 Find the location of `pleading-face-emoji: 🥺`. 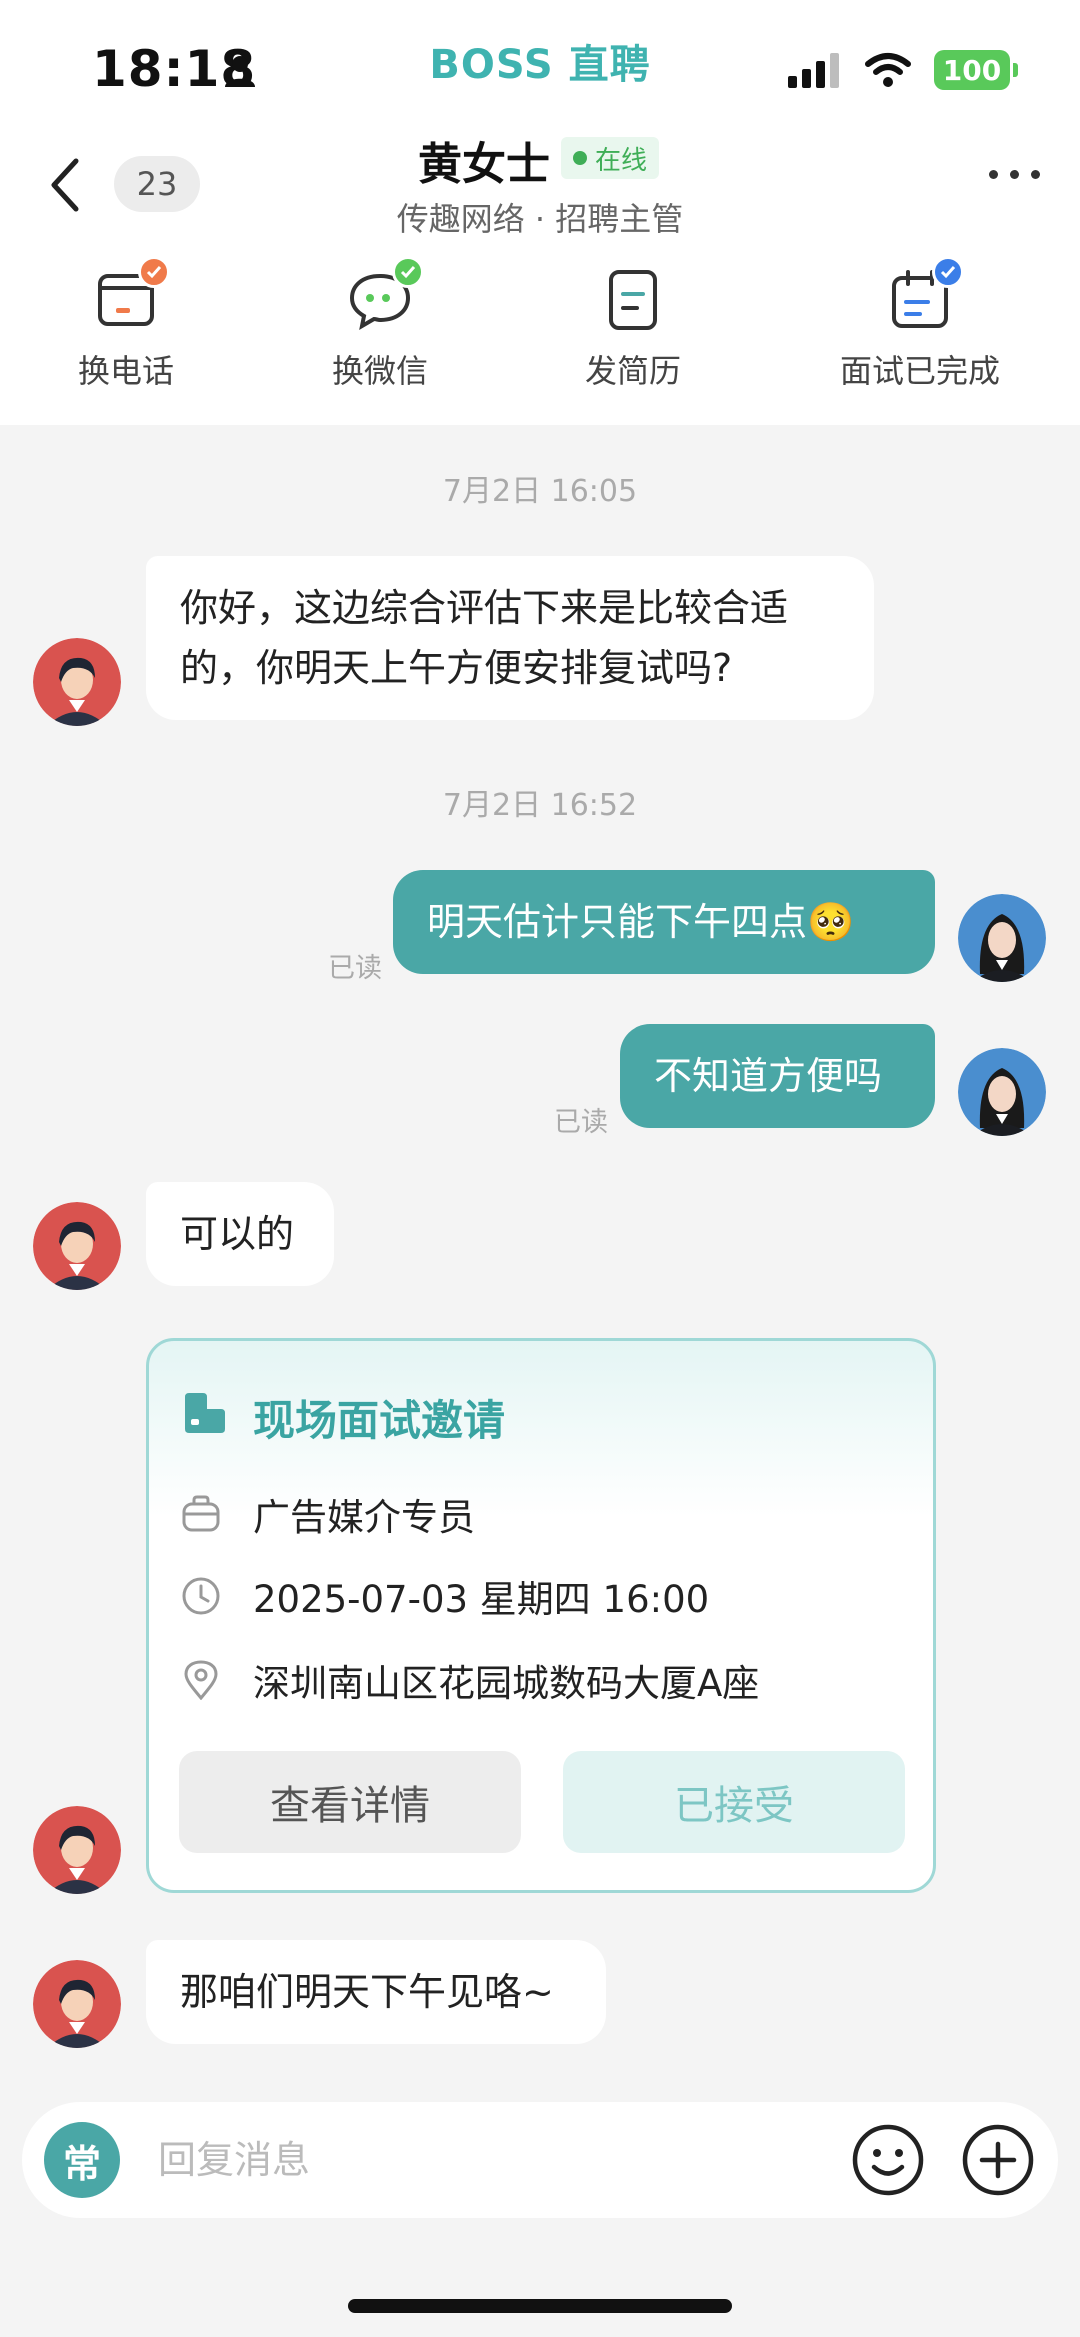

pleading-face-emoji: 🥺 is located at coordinates (831, 922).